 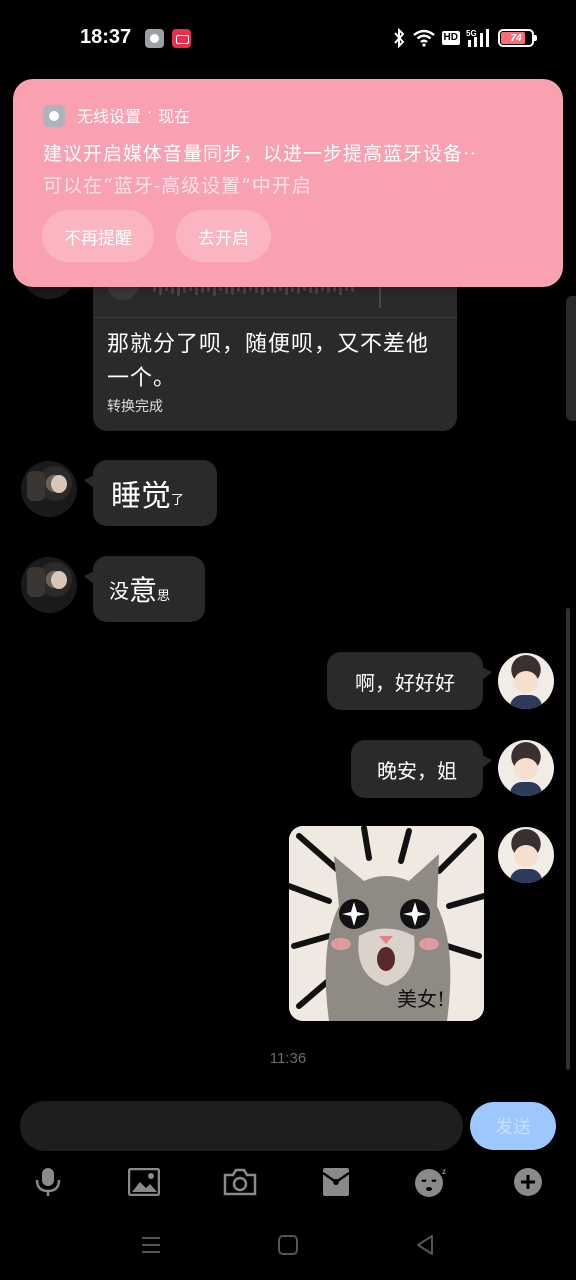 What do you see at coordinates (98, 236) in the screenshot?
I see `dont-remind-button: 不再提醒` at bounding box center [98, 236].